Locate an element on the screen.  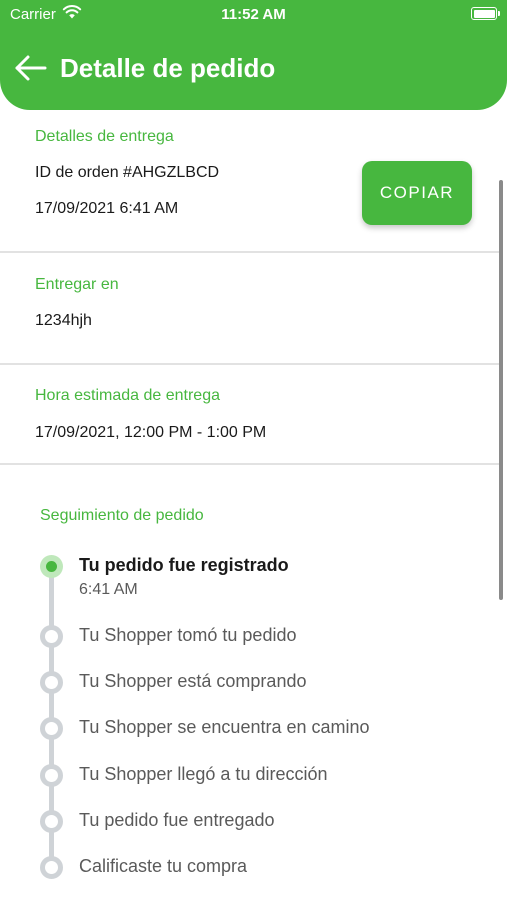
back-arrow-icon is located at coordinates (31, 68).